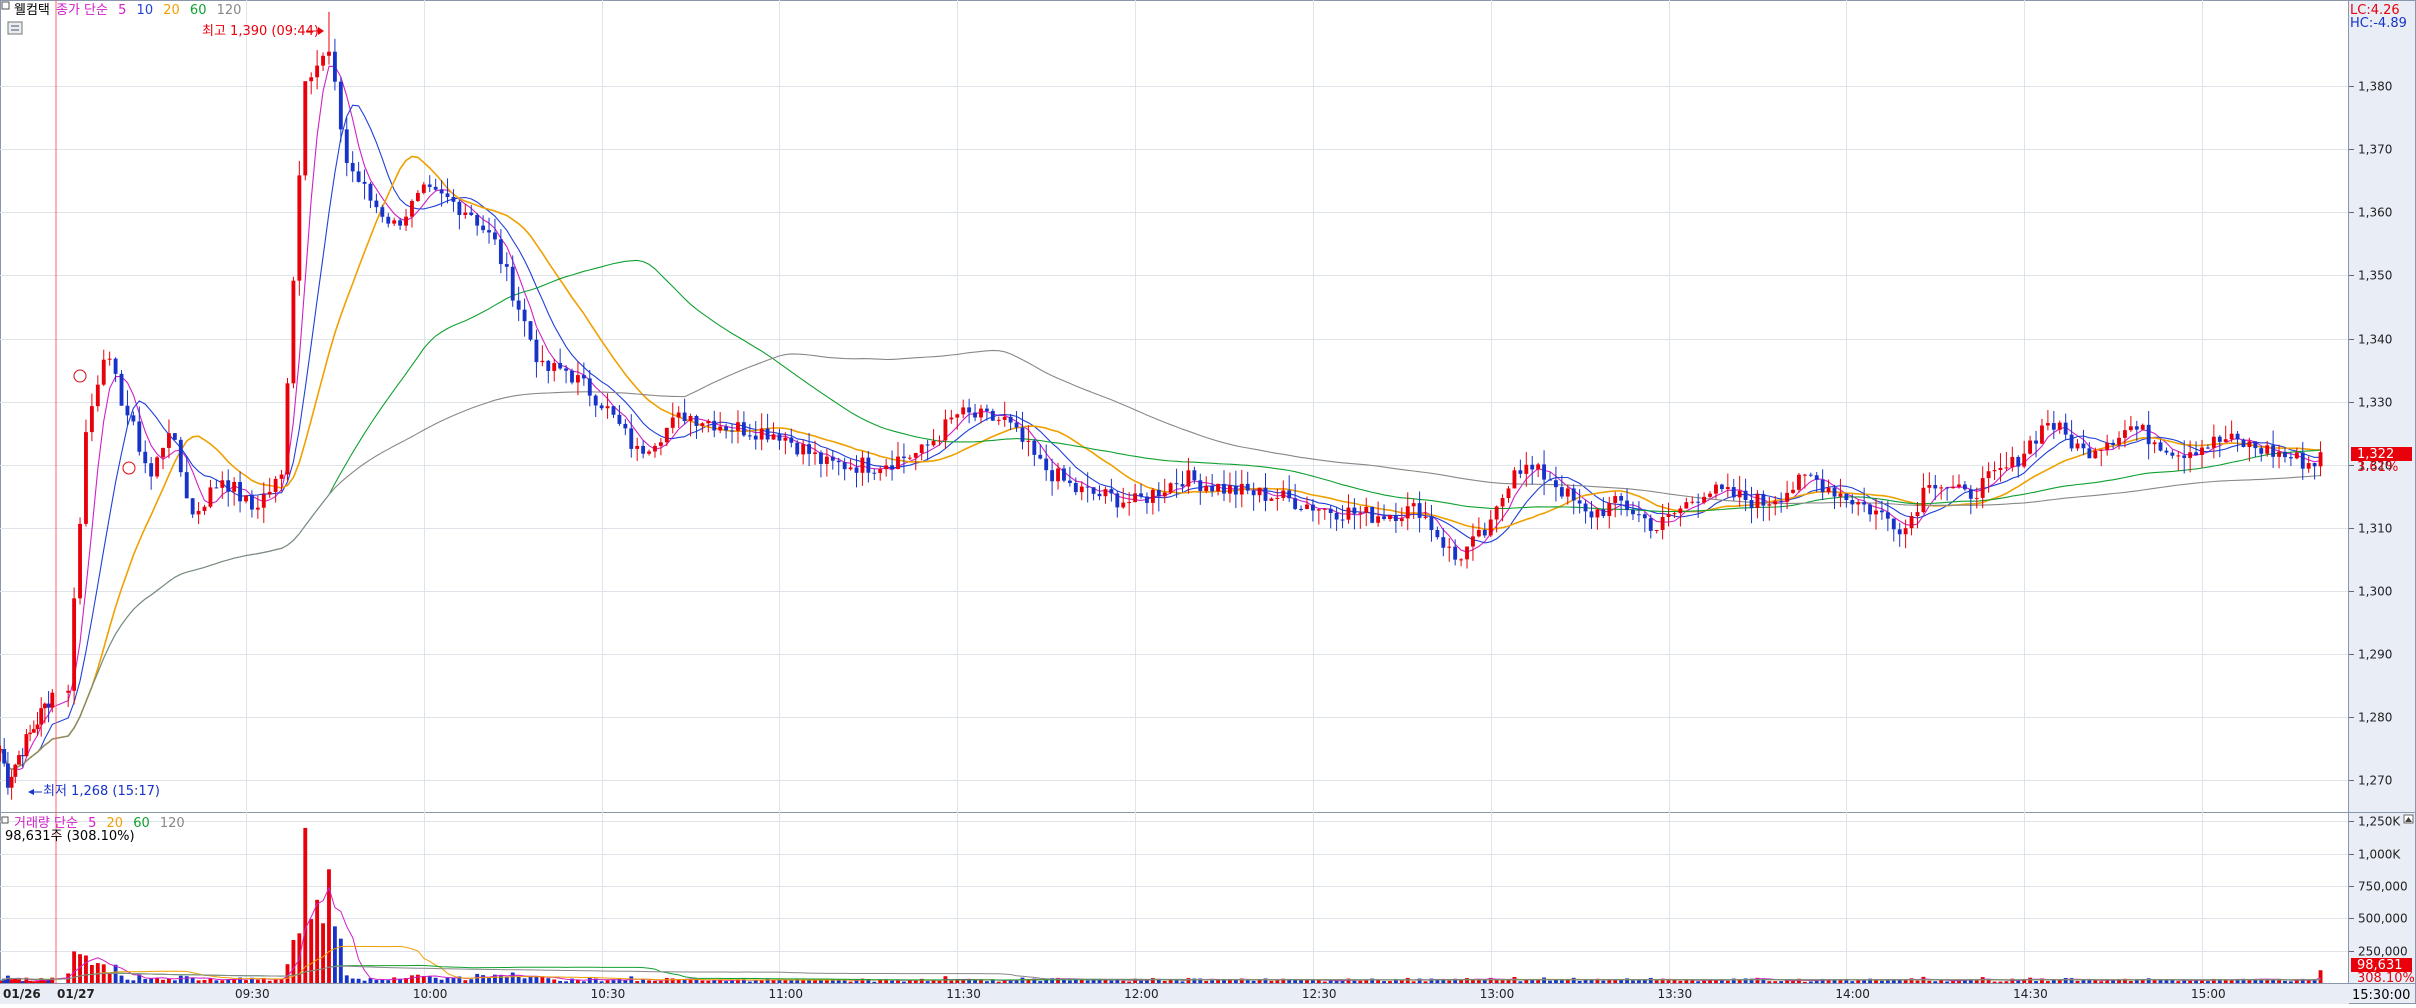 This screenshot has width=2416, height=1008. Describe the element at coordinates (15, 28) in the screenshot. I see `chart-settings-icon` at that location.